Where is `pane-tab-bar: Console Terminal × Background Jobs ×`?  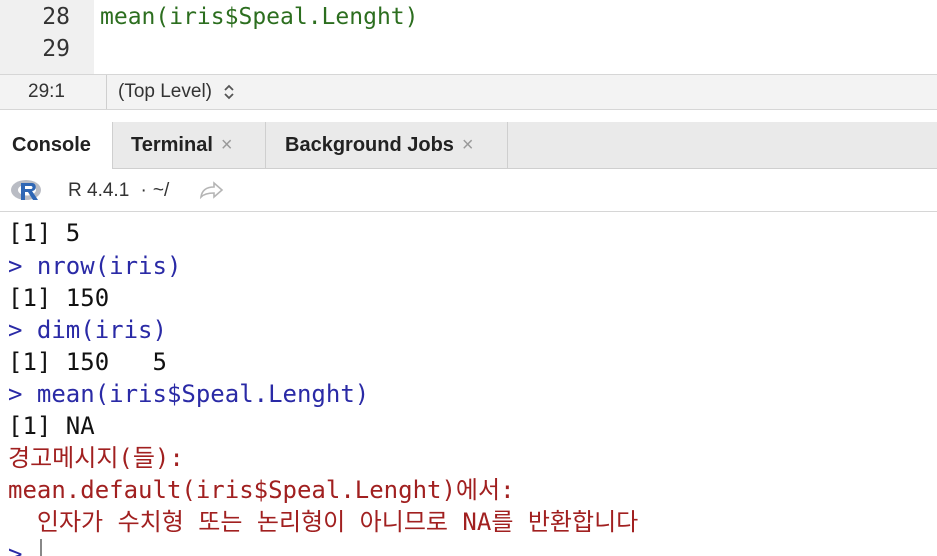 pane-tab-bar: Console Terminal × Background Jobs × is located at coordinates (468, 145).